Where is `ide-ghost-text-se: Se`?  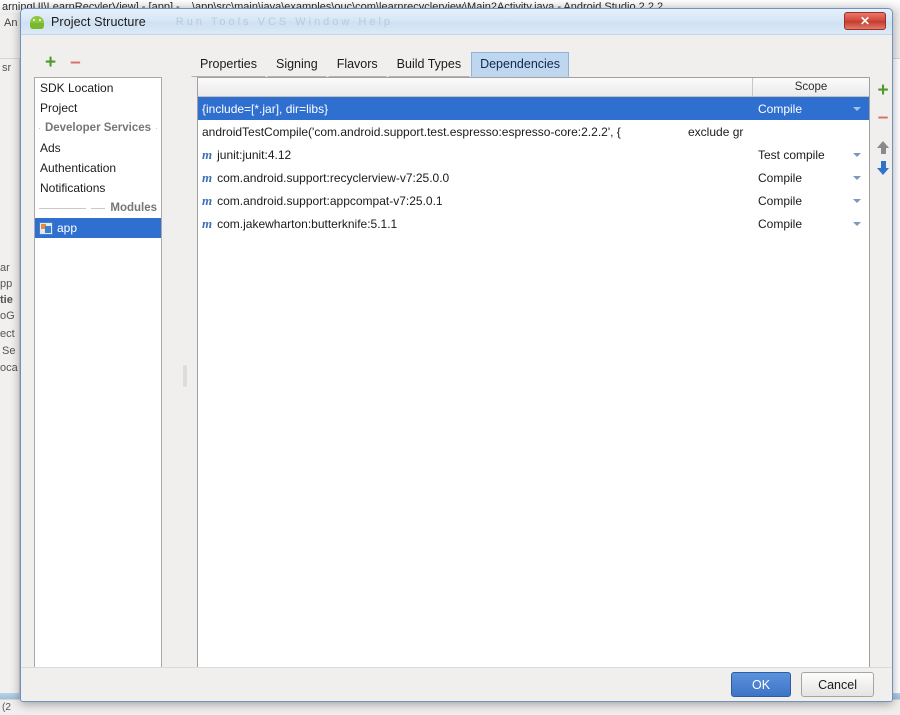
ide-ghost-text-se: Se is located at coordinates (9, 351).